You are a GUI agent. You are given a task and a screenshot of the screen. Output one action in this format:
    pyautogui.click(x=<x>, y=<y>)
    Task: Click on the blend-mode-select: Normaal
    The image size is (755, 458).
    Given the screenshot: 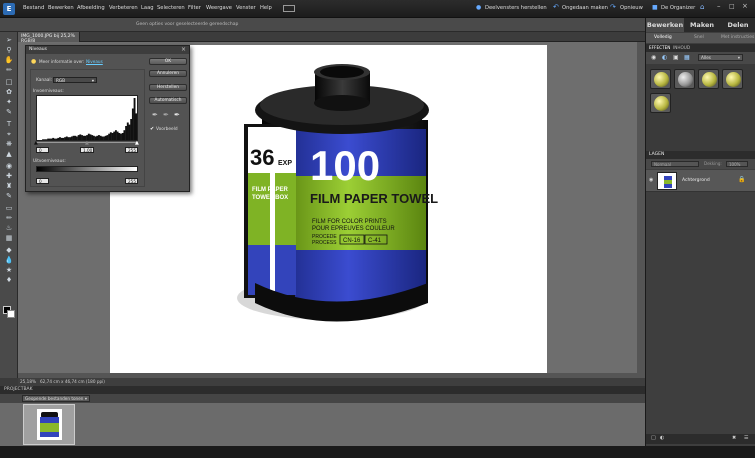 What is the action you would take?
    pyautogui.click(x=675, y=164)
    